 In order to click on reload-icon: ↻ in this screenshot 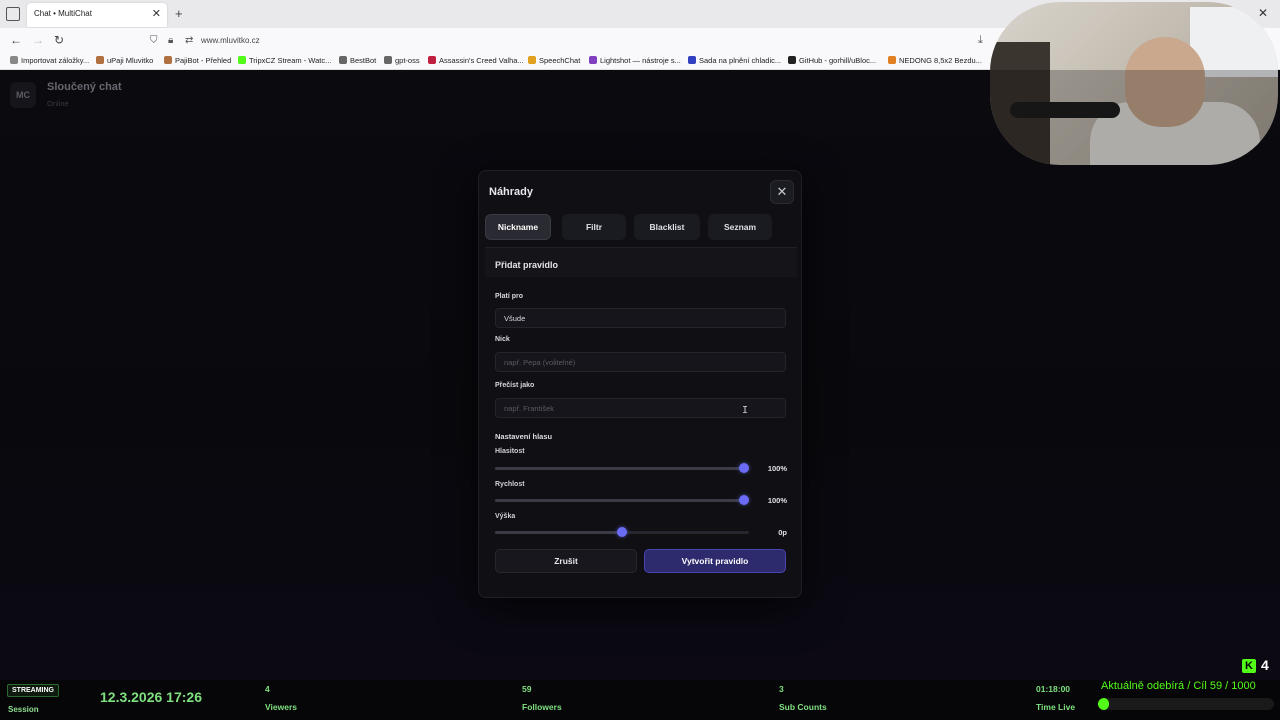, I will do `click(59, 40)`.